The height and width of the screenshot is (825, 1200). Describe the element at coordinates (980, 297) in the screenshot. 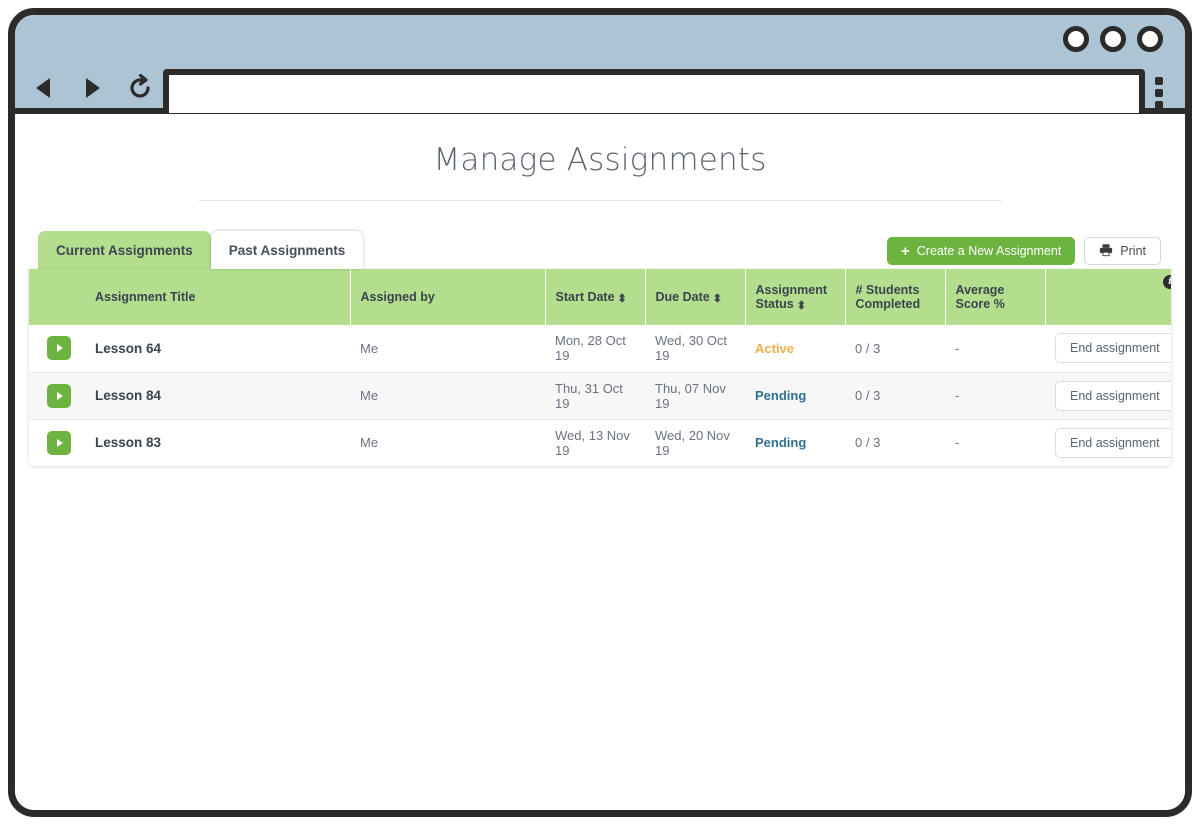

I see `column-label: Average Score %` at that location.